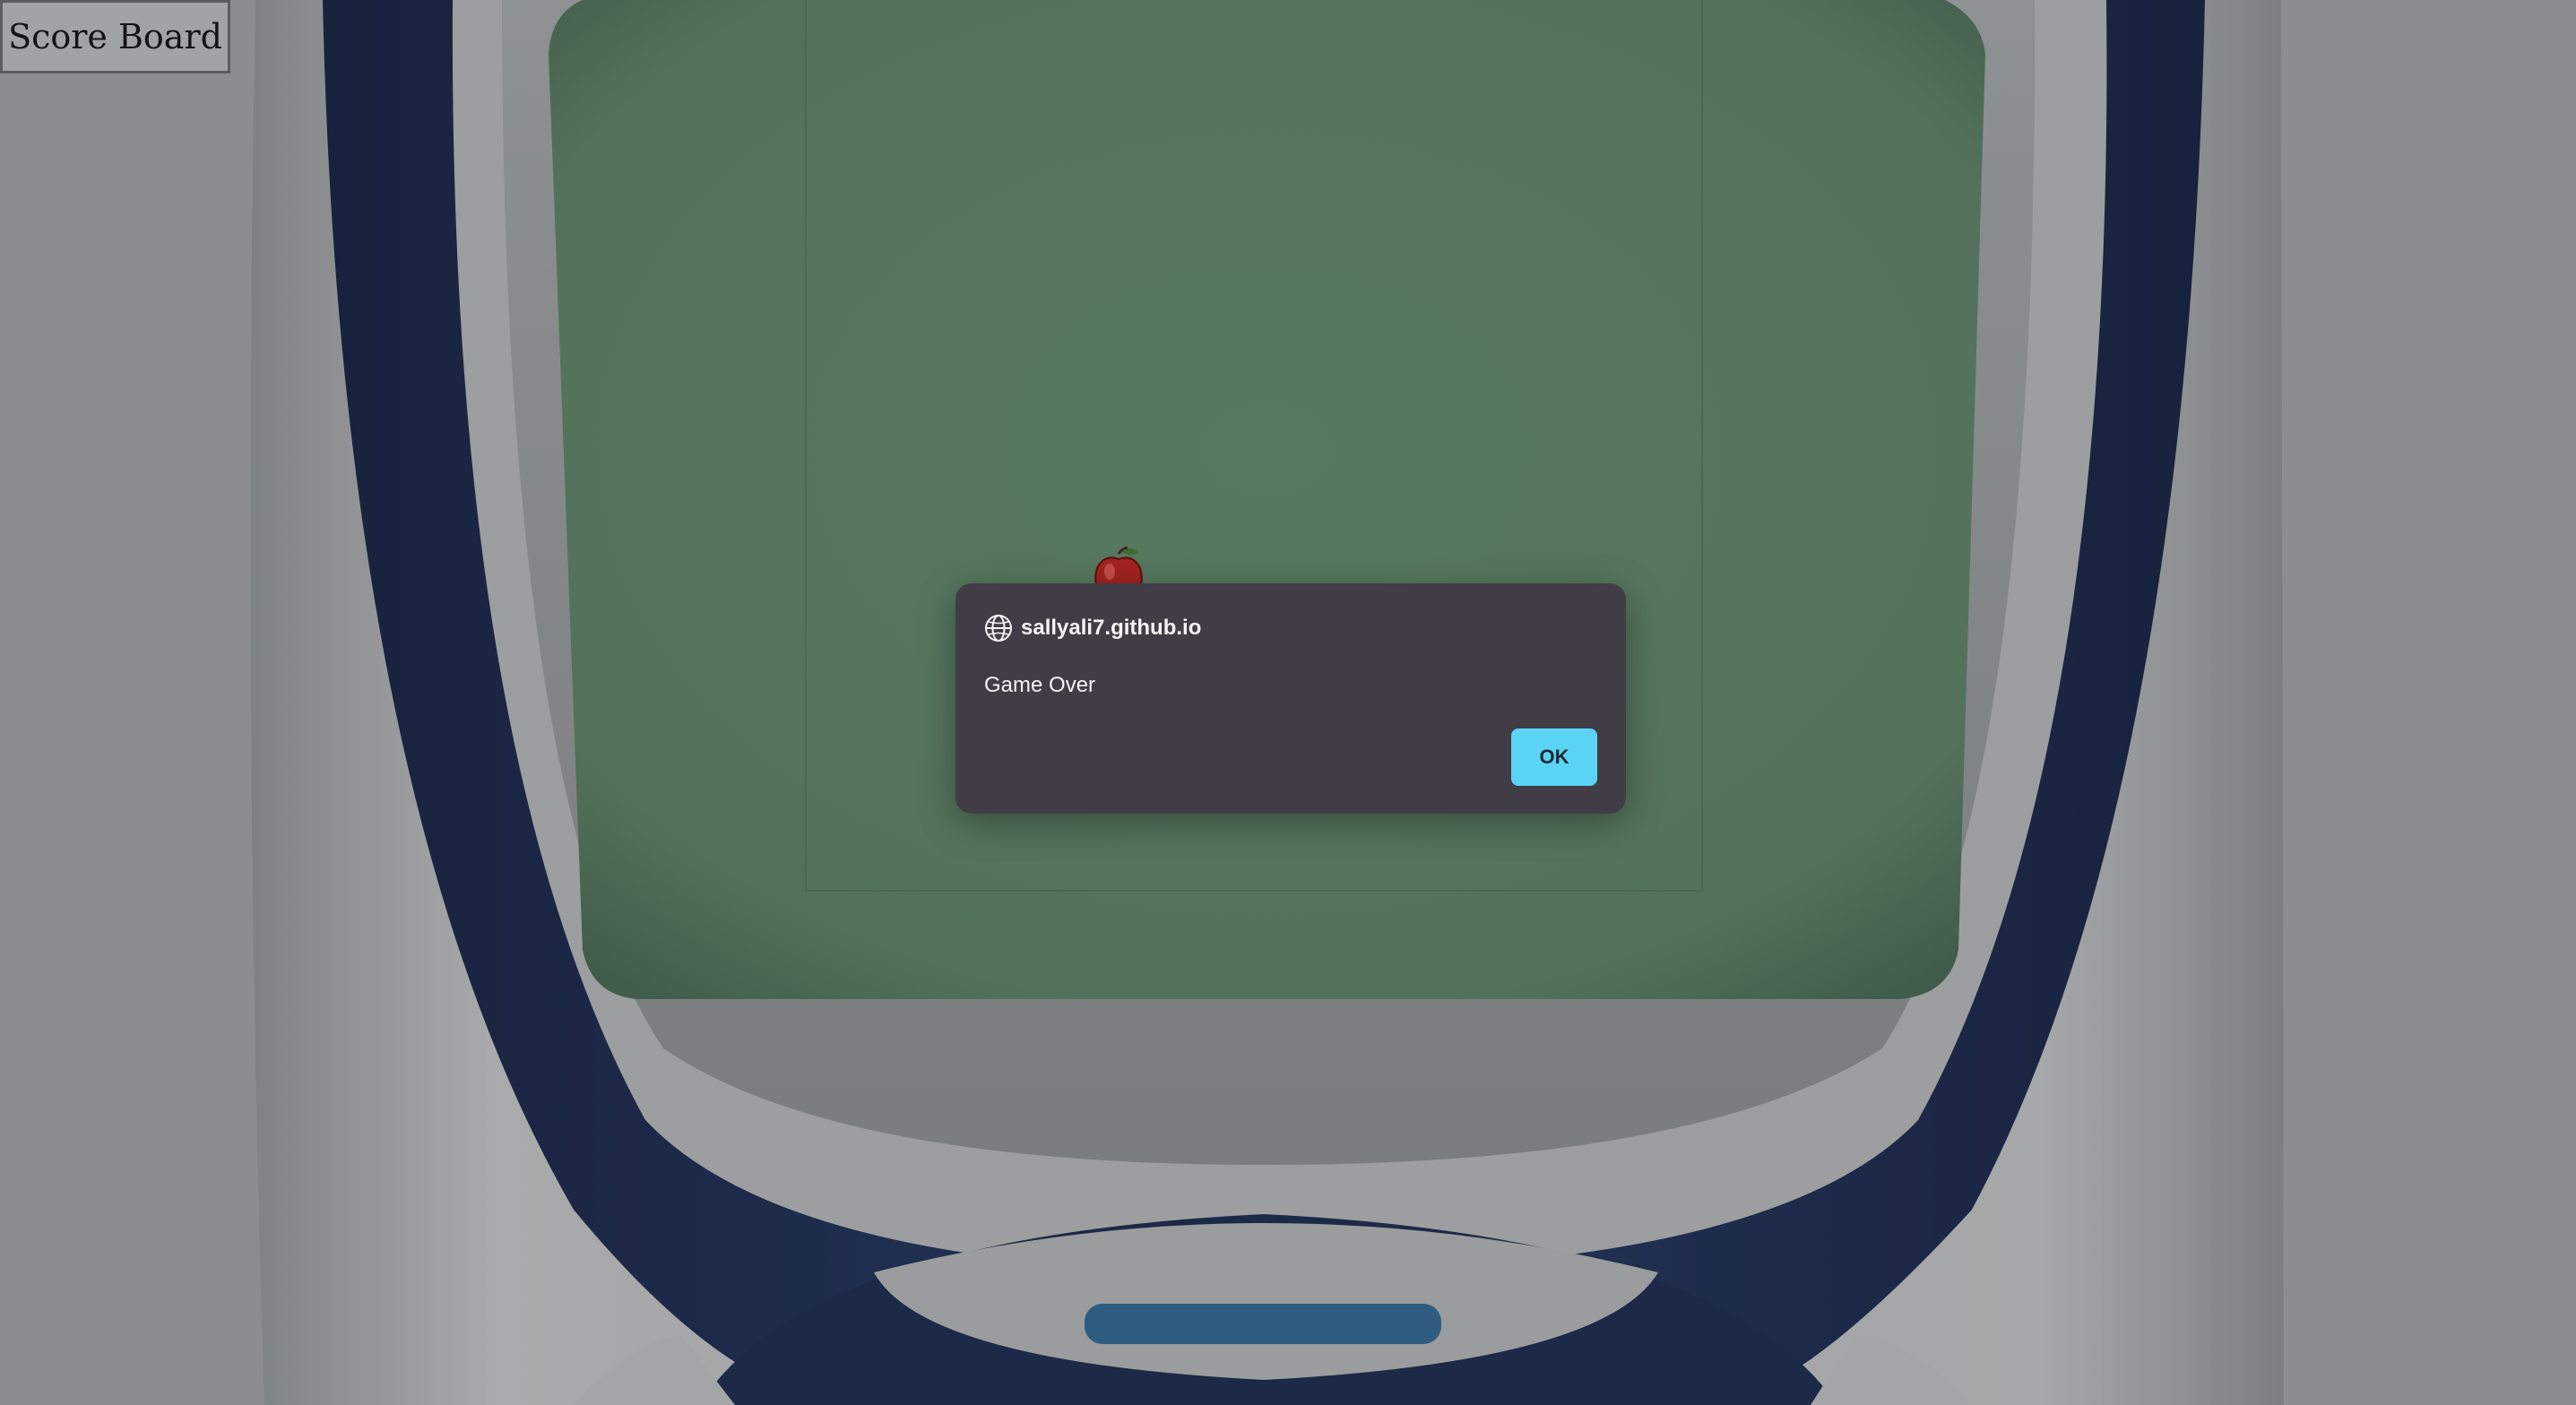 This screenshot has width=2576, height=1405. What do you see at coordinates (115, 36) in the screenshot?
I see `score-board: Score Board` at bounding box center [115, 36].